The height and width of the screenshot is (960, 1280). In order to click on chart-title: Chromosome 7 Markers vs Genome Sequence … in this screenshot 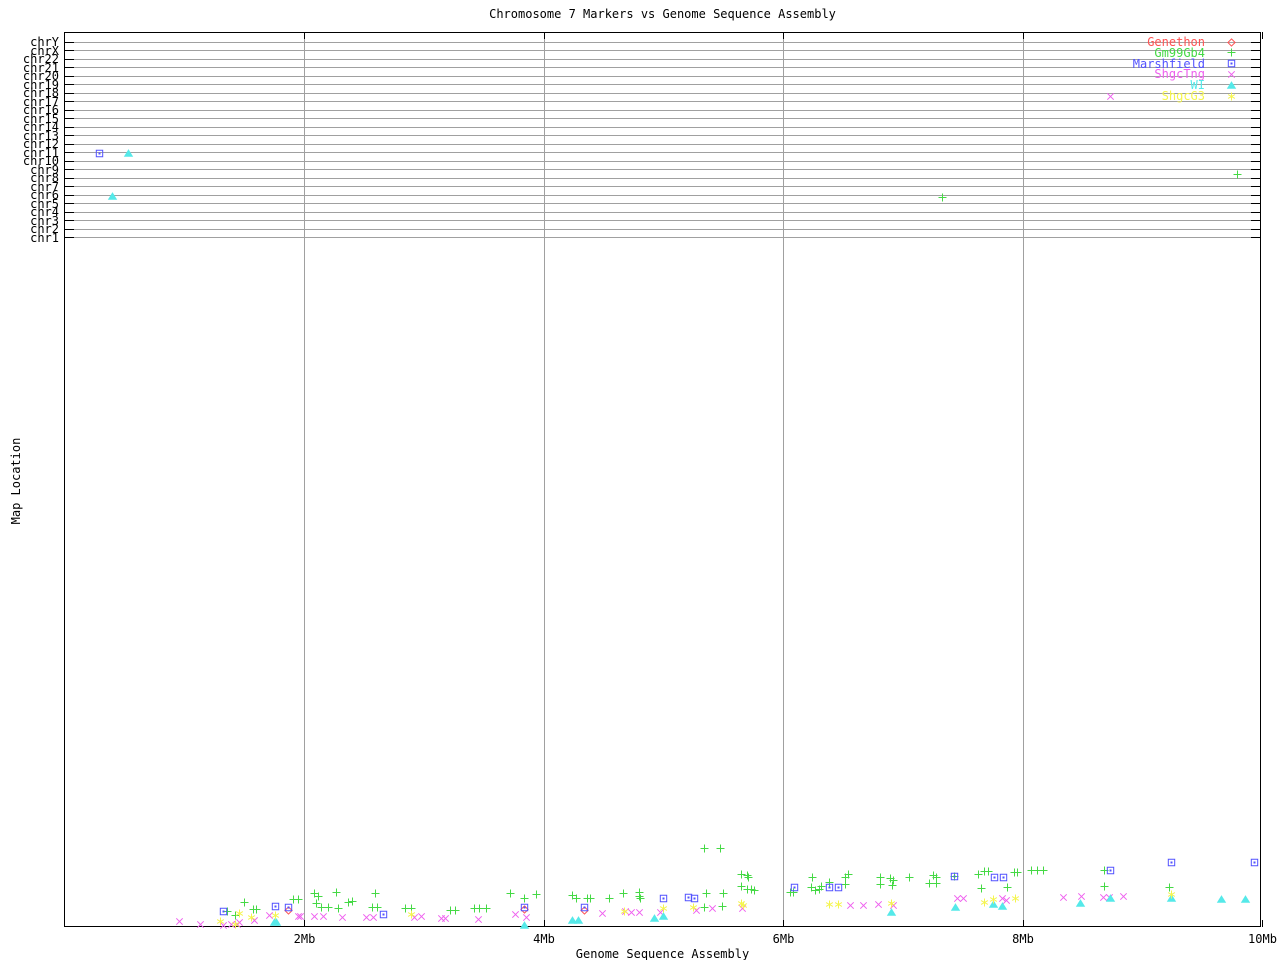, I will do `click(662, 14)`.